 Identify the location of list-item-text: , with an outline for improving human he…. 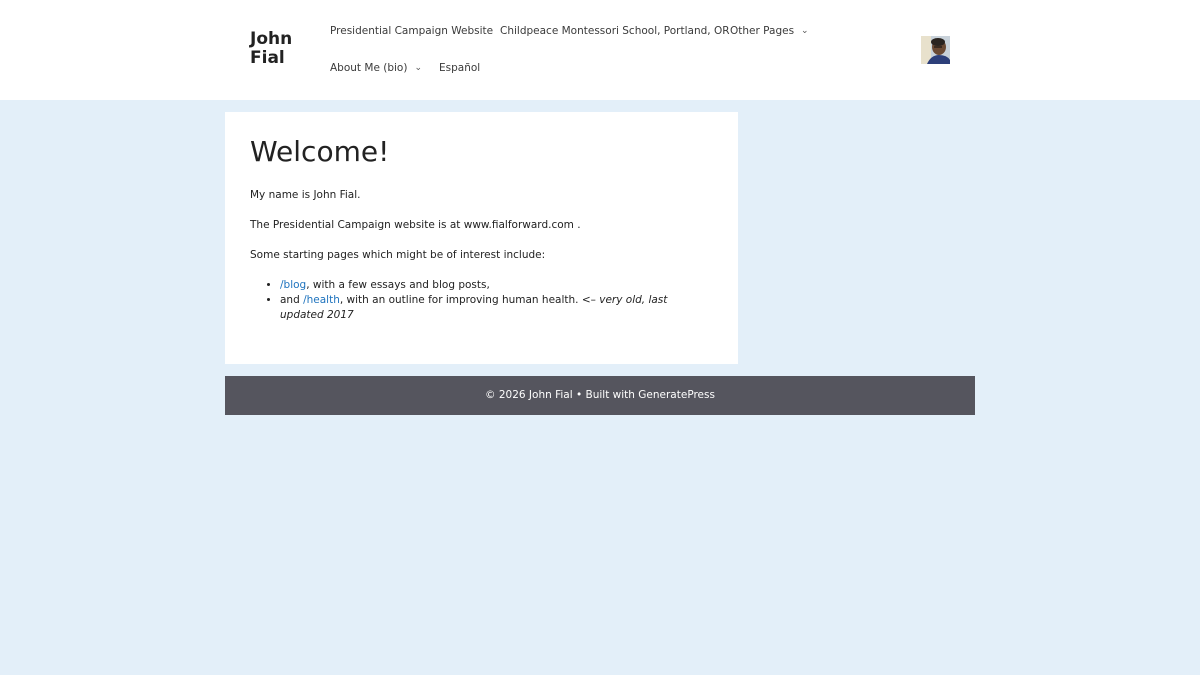
(469, 300).